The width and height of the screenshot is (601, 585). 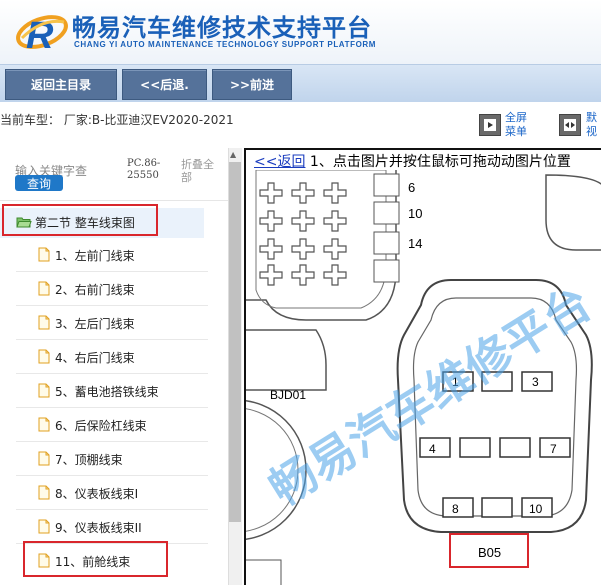 I want to click on home-button: 返回主目录, so click(x=61, y=84).